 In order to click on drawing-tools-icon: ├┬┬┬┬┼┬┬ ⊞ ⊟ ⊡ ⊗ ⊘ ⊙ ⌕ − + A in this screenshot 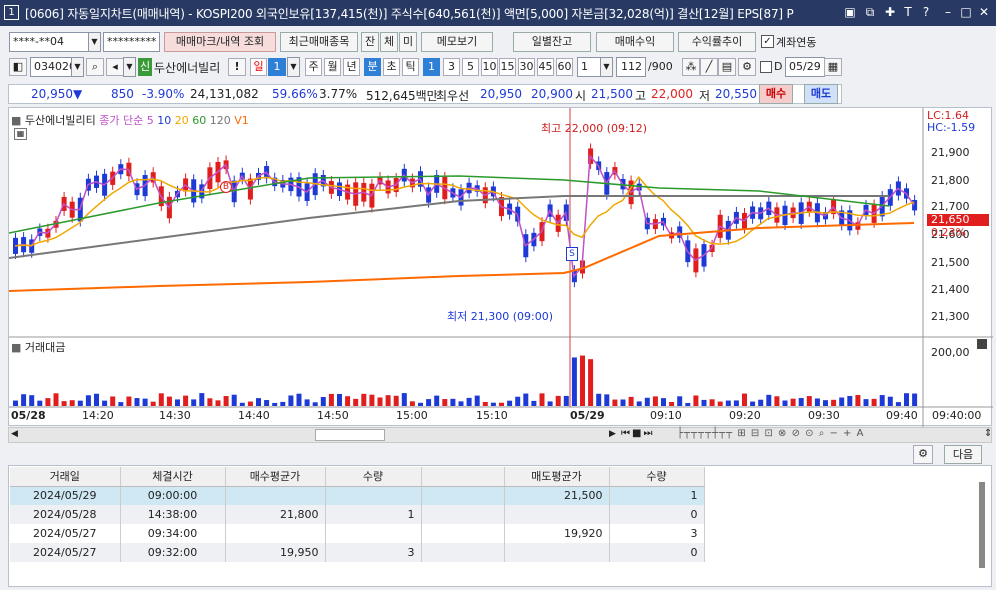, I will do `click(770, 433)`.